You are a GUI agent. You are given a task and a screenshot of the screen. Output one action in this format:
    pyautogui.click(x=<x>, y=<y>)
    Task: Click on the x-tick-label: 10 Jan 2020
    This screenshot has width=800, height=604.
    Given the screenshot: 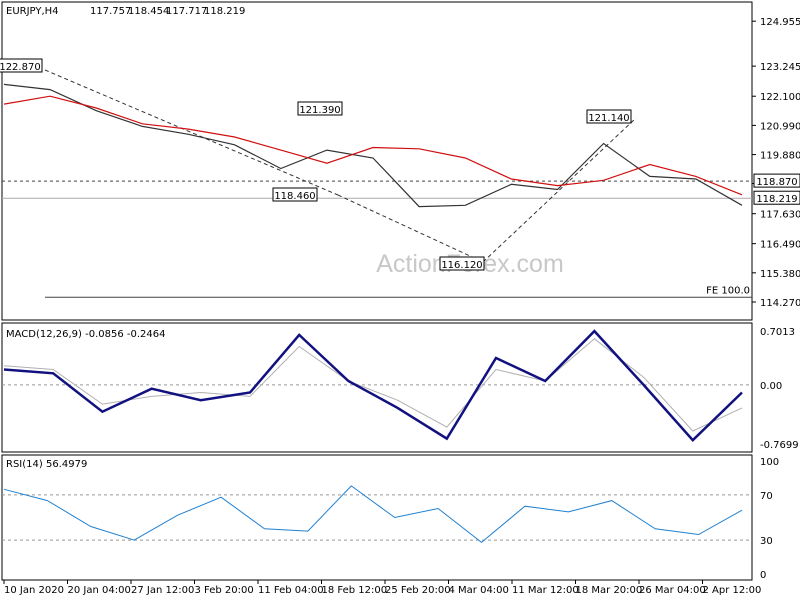 What is the action you would take?
    pyautogui.click(x=34, y=590)
    